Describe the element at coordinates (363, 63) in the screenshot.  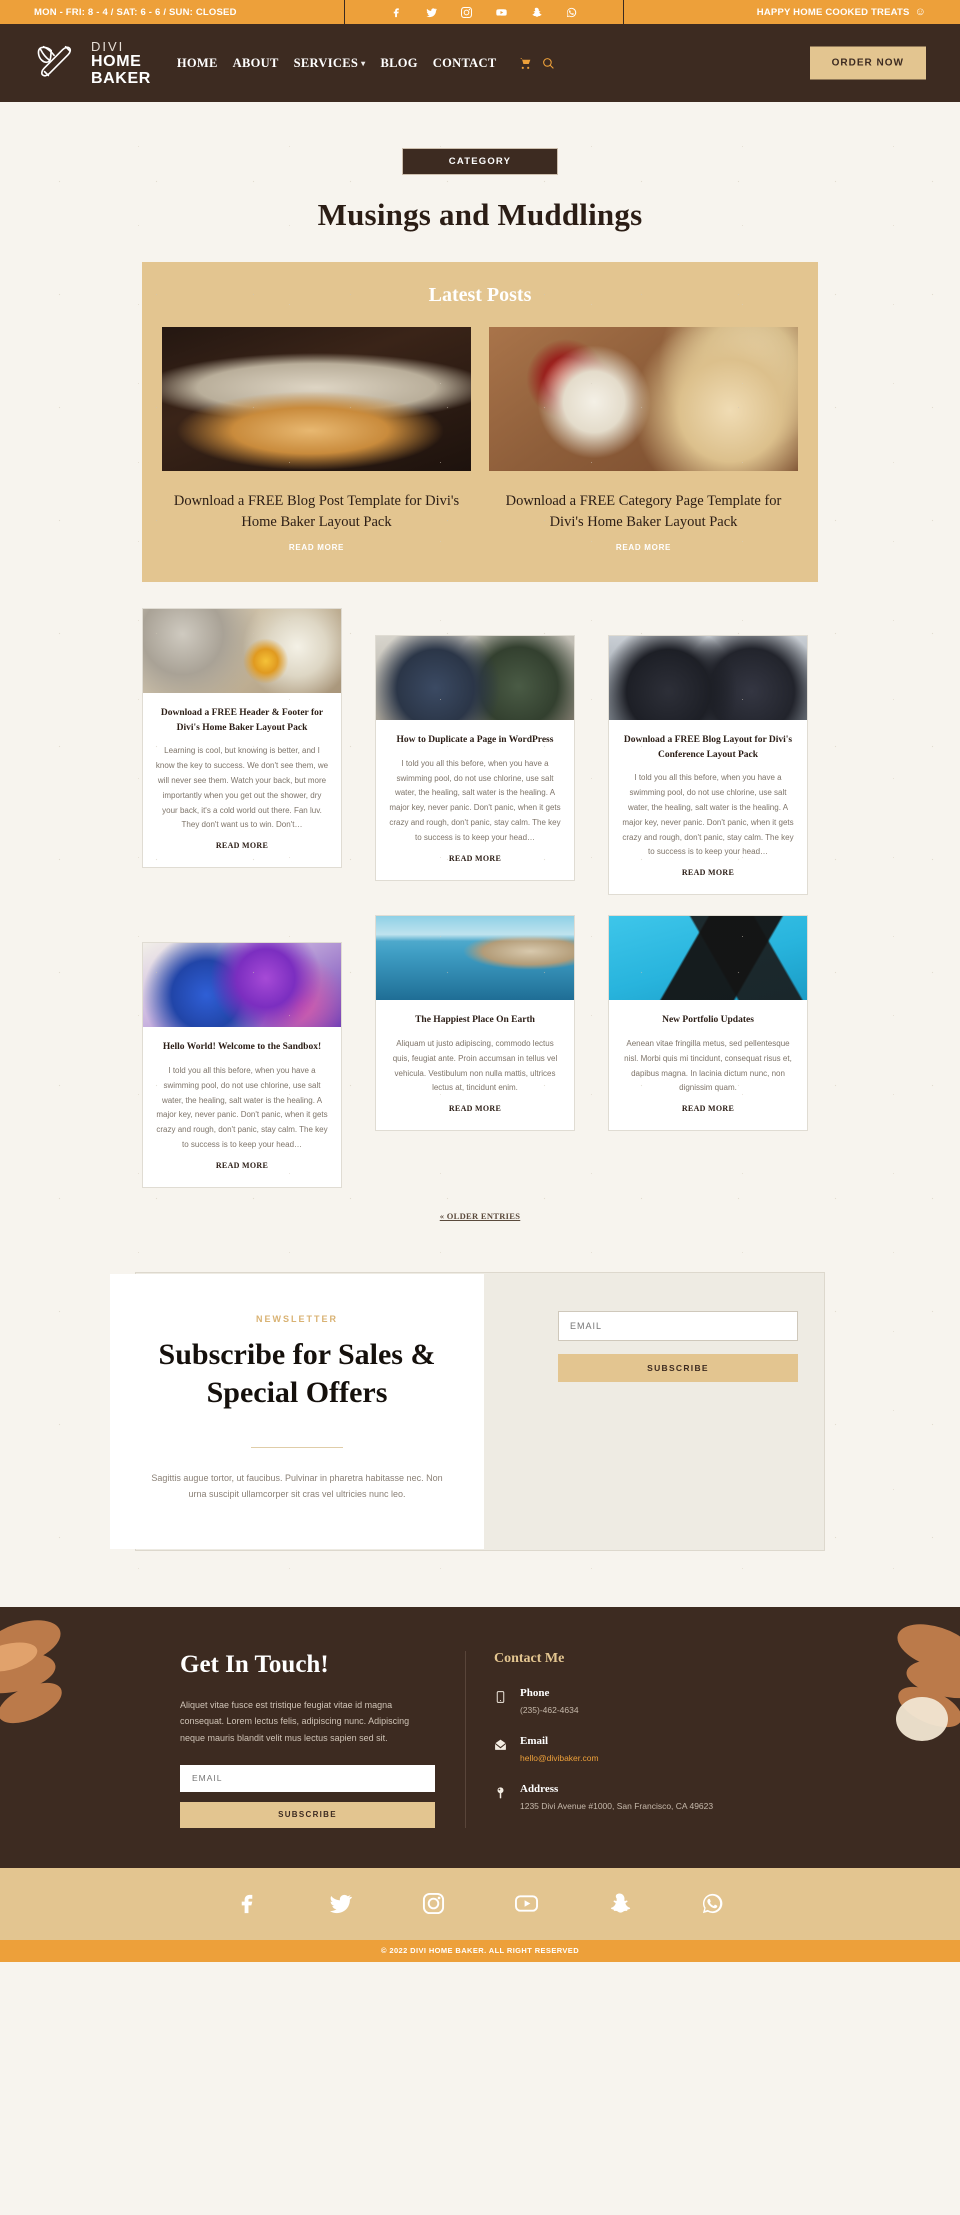
I see `chevron-down-icon: ▾` at that location.